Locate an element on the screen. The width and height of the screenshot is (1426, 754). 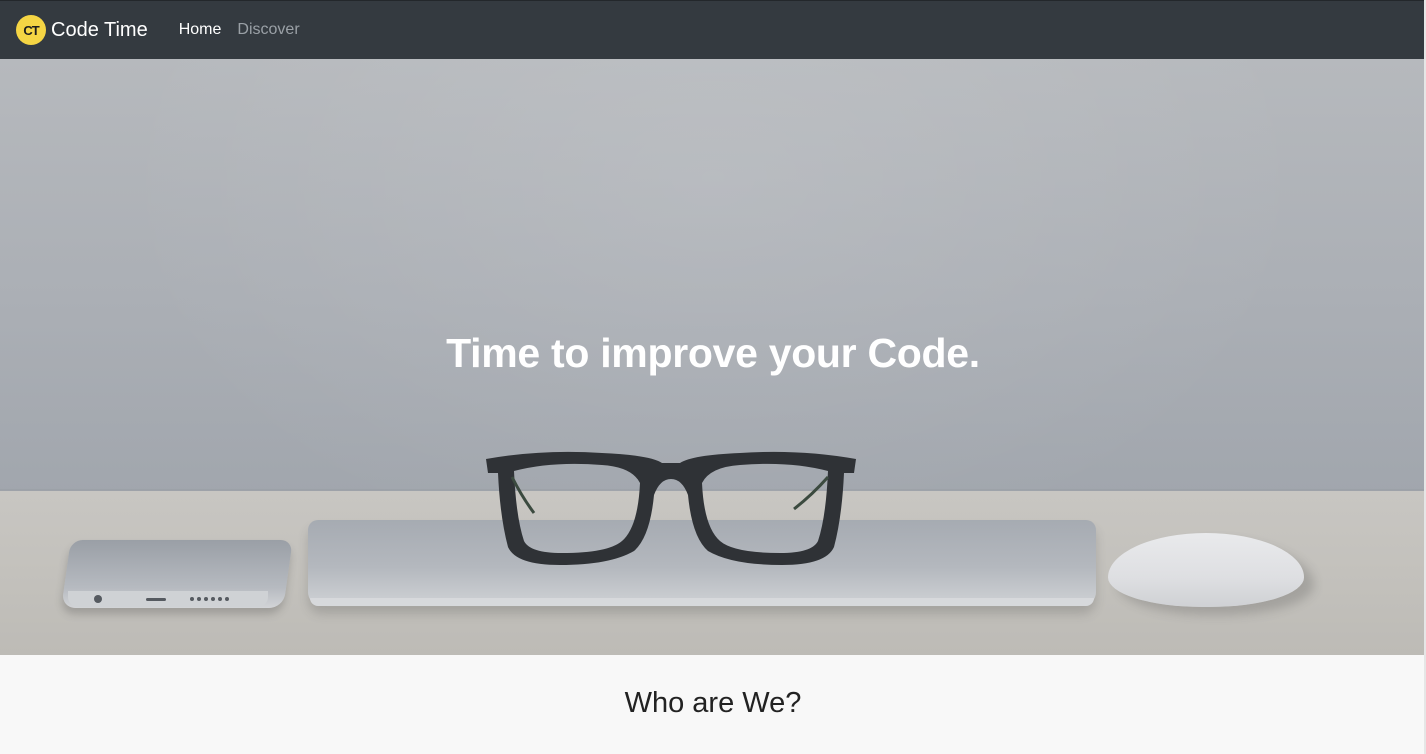
phone-port is located at coordinates (156, 599).